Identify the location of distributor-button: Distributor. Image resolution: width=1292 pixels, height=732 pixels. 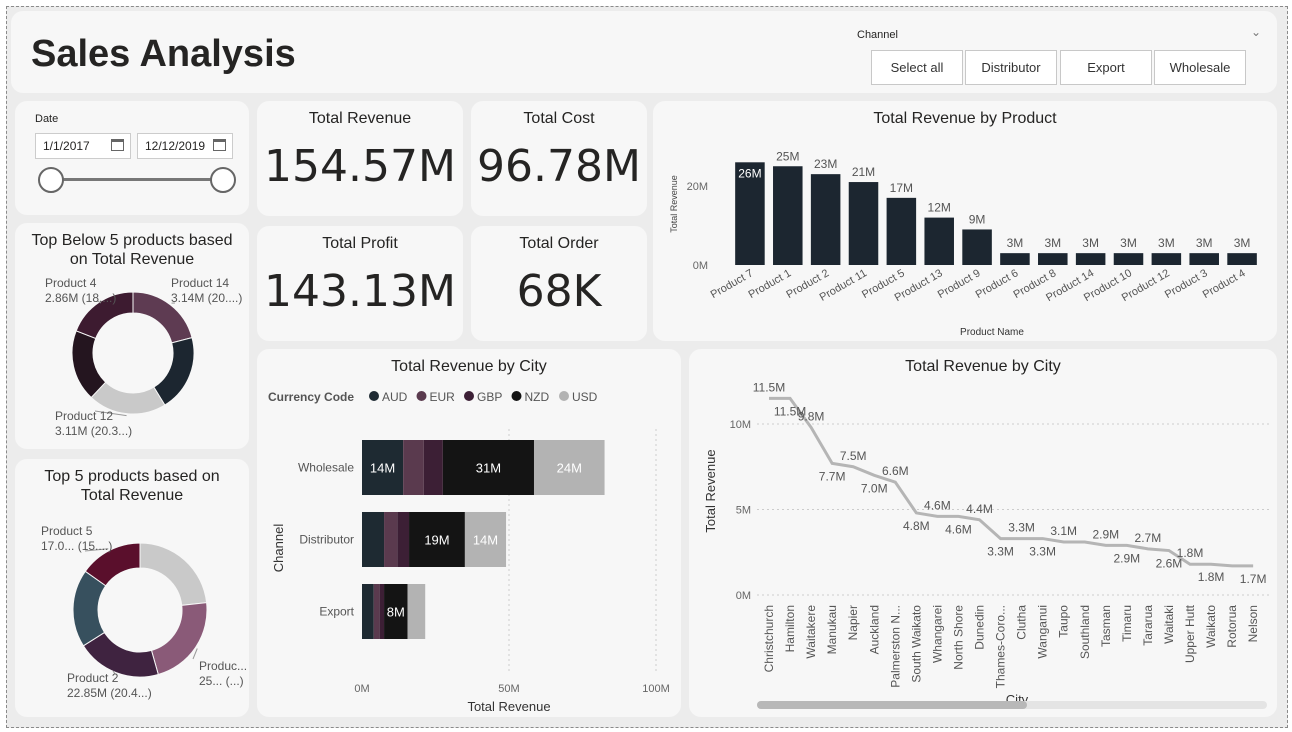
(1011, 67).